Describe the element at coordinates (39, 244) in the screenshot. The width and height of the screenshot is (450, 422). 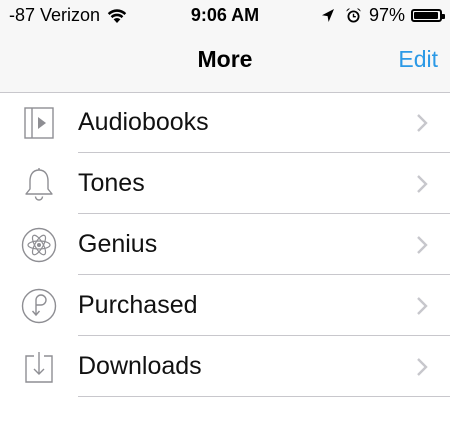
I see `genius-atom-icon` at that location.